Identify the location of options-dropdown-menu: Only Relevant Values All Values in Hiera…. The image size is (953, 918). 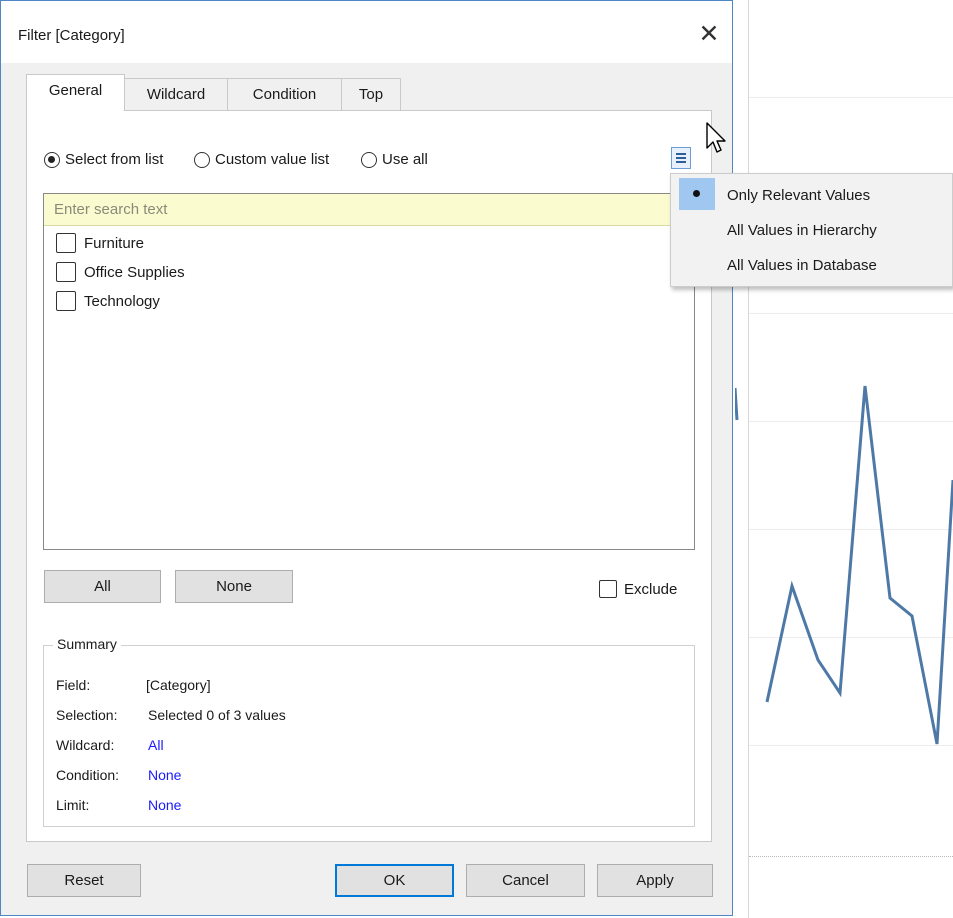
(811, 230).